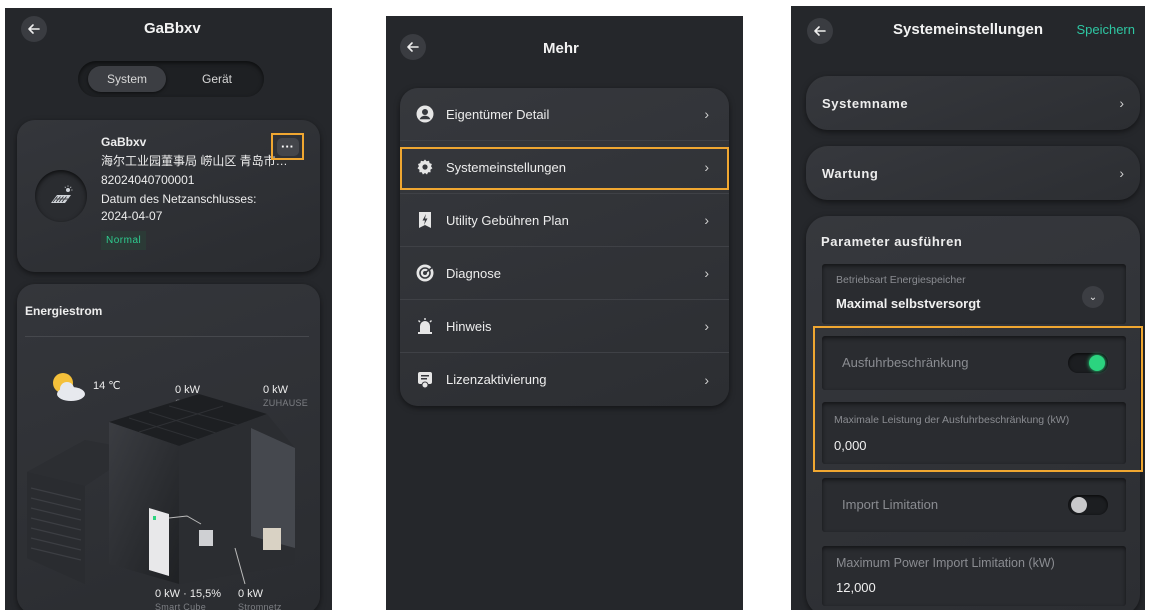  I want to click on toggle-knob, so click(1079, 505).